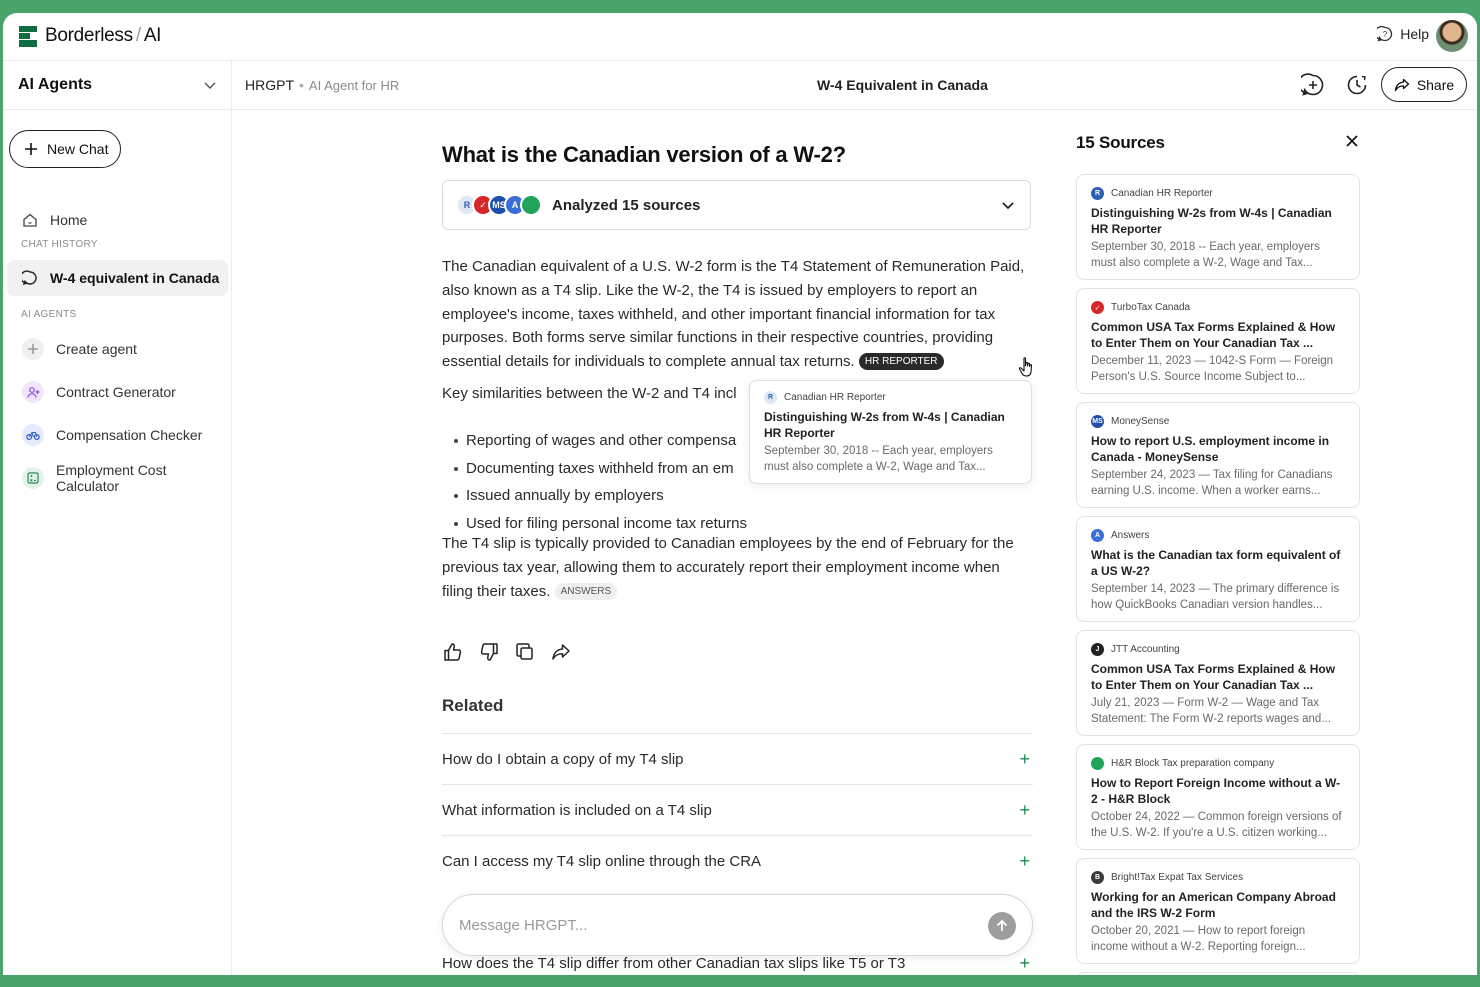  Describe the element at coordinates (586, 591) in the screenshot. I see `citation-answers: ANSWERS` at that location.